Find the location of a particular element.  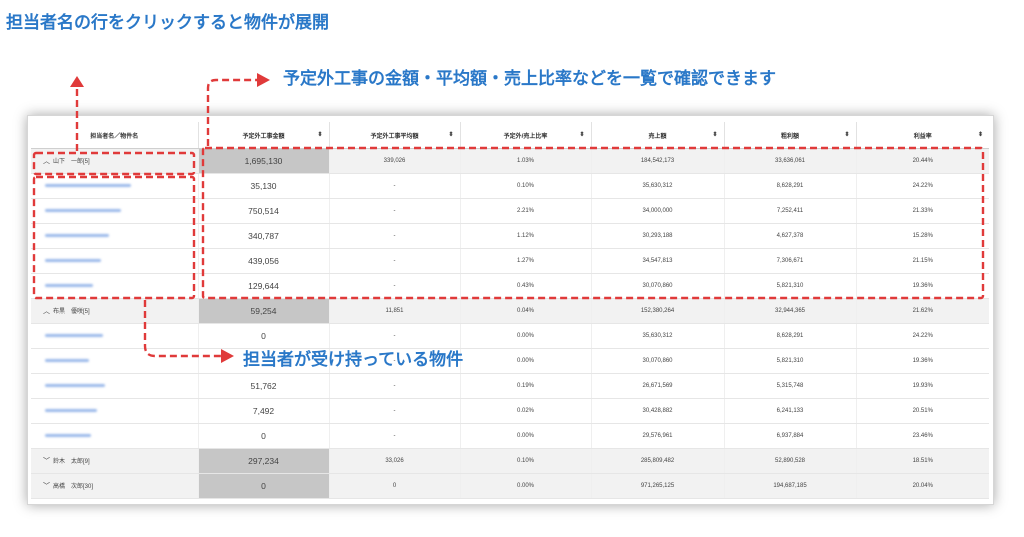

sales-cell: 184,542,173 is located at coordinates (657, 161).